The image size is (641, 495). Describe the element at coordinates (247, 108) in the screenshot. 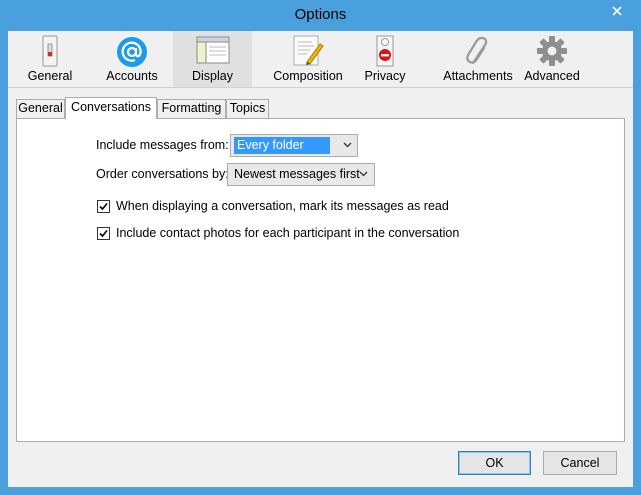

I see `tab-topics: Topics` at that location.